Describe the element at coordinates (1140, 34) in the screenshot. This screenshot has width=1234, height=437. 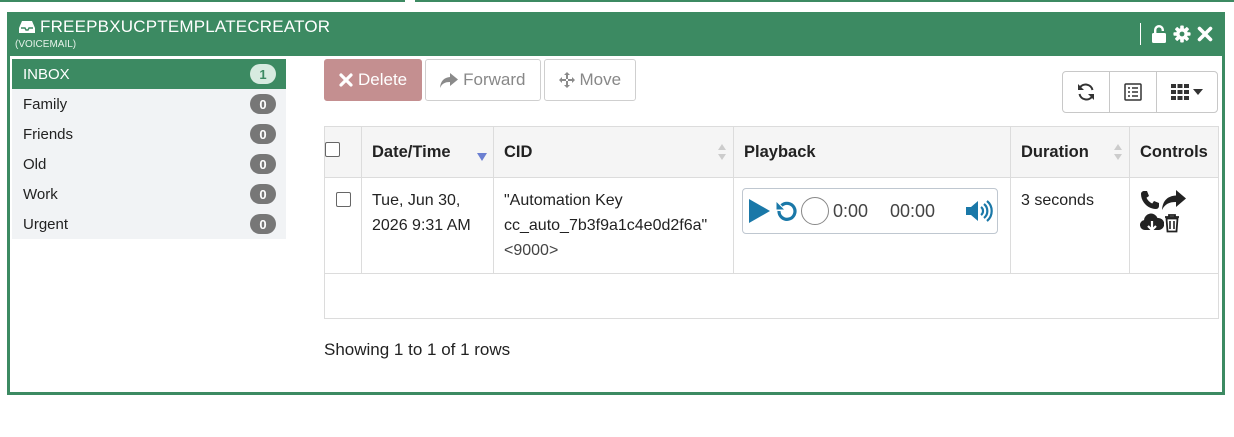
I see `header-divider` at that location.